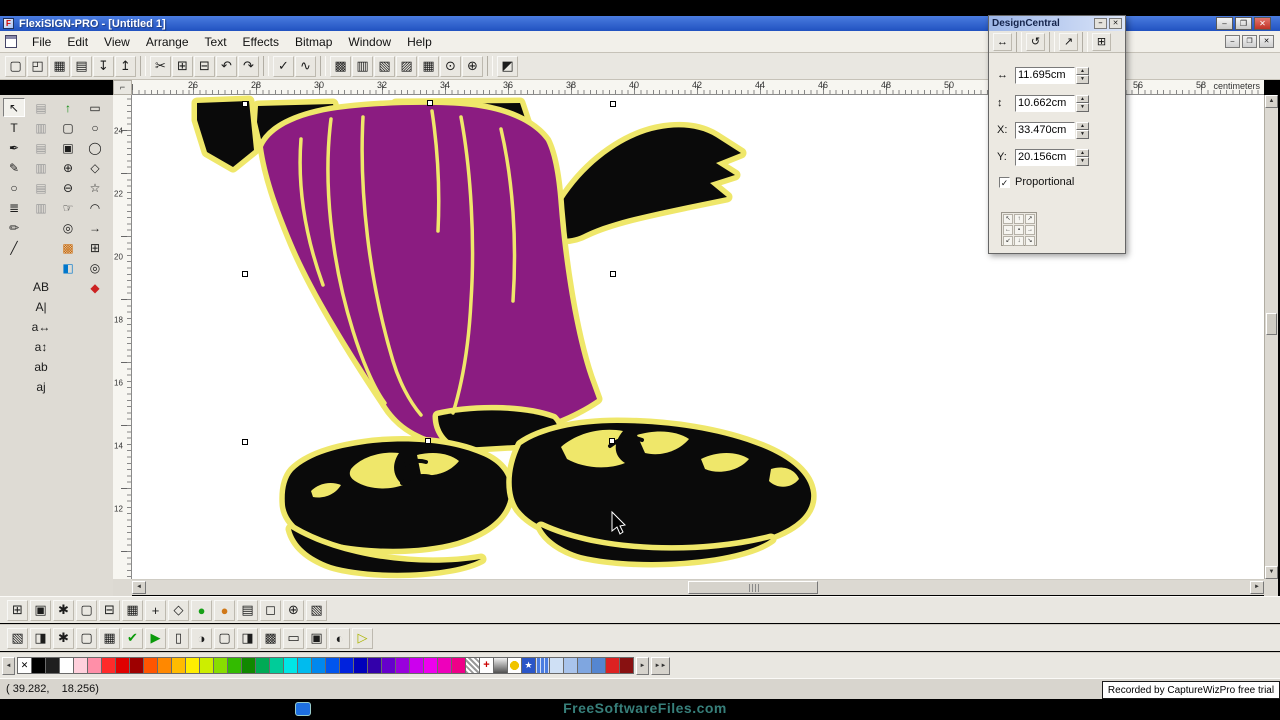 The height and width of the screenshot is (720, 1280). I want to click on mdi-close-button: ✕, so click(1266, 41).